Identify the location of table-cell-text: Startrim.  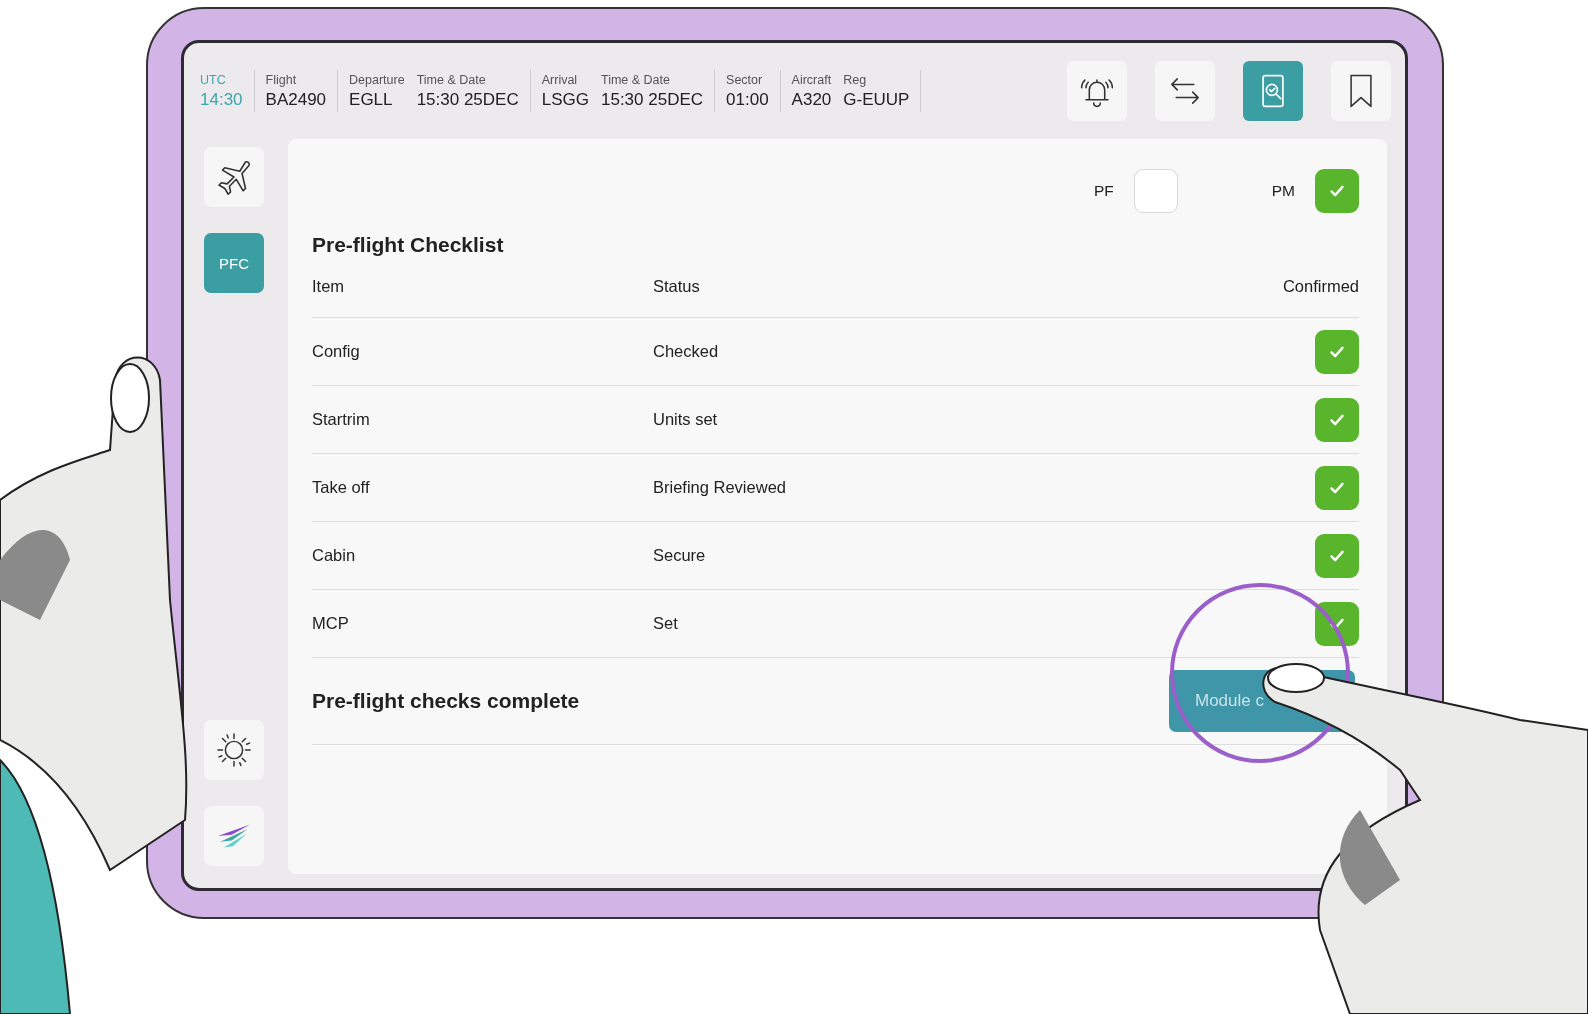
(341, 419).